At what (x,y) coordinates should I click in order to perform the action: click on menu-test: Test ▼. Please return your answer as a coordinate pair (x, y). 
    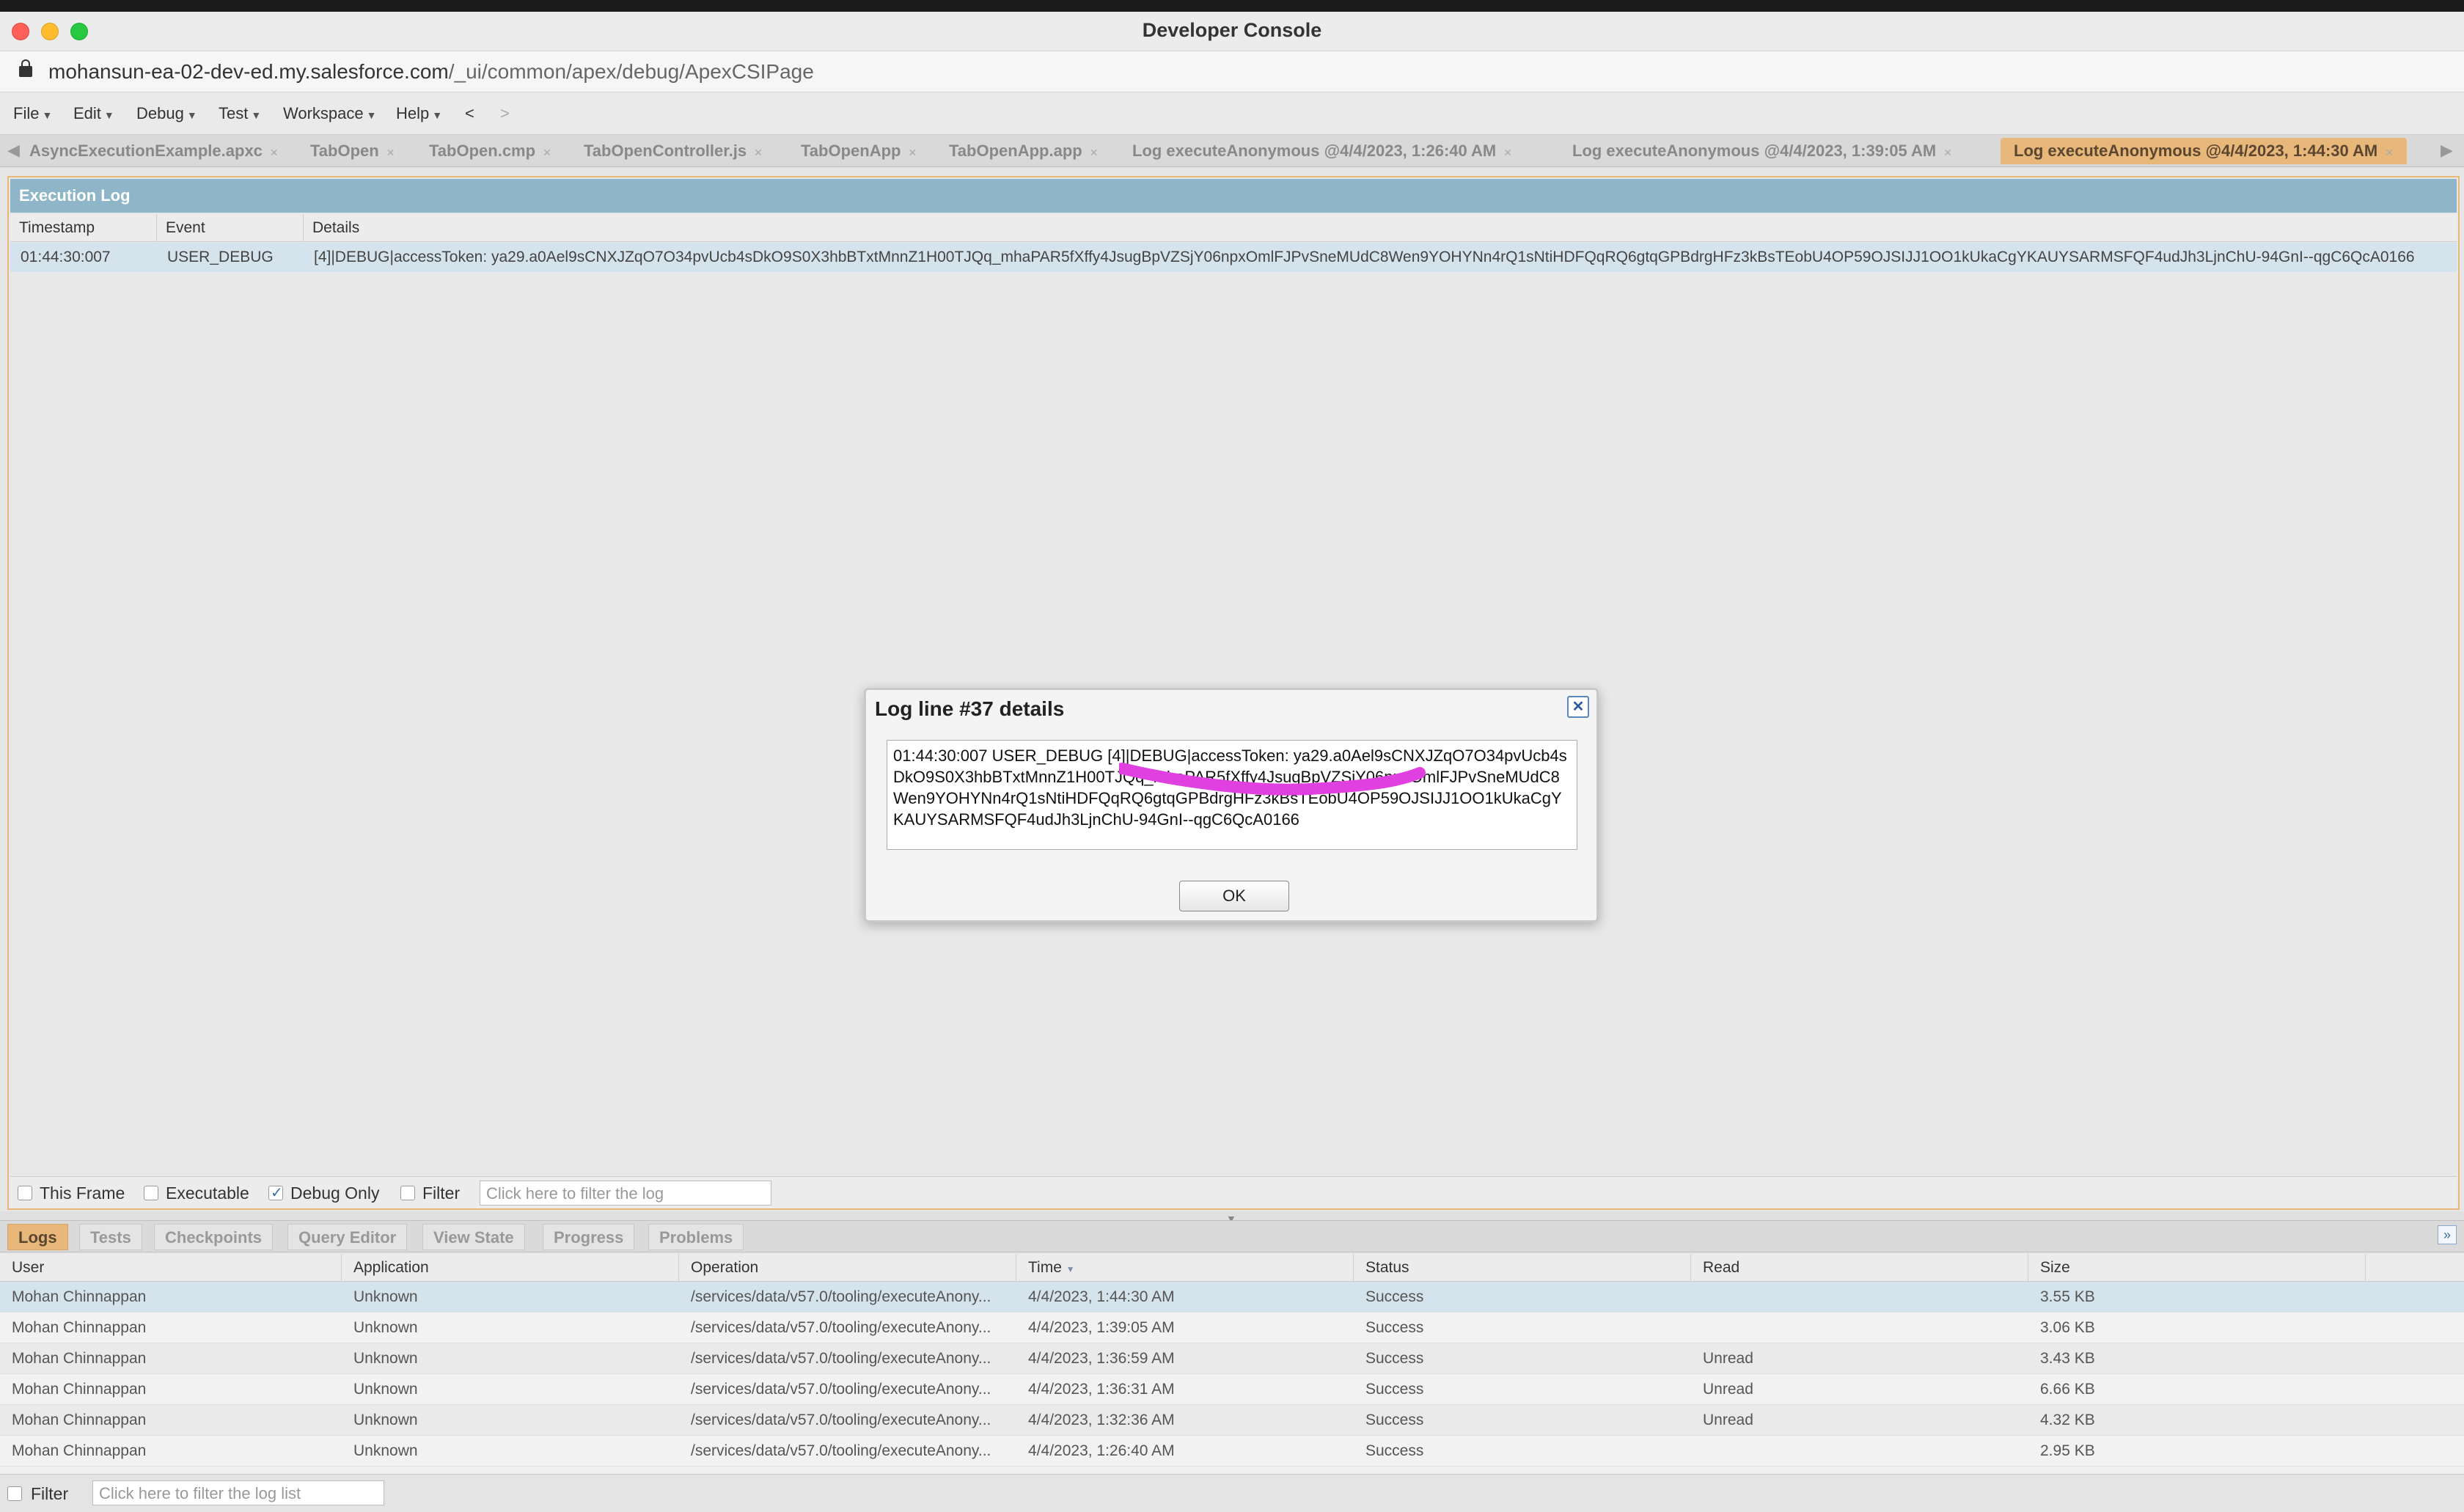
    Looking at the image, I should click on (240, 113).